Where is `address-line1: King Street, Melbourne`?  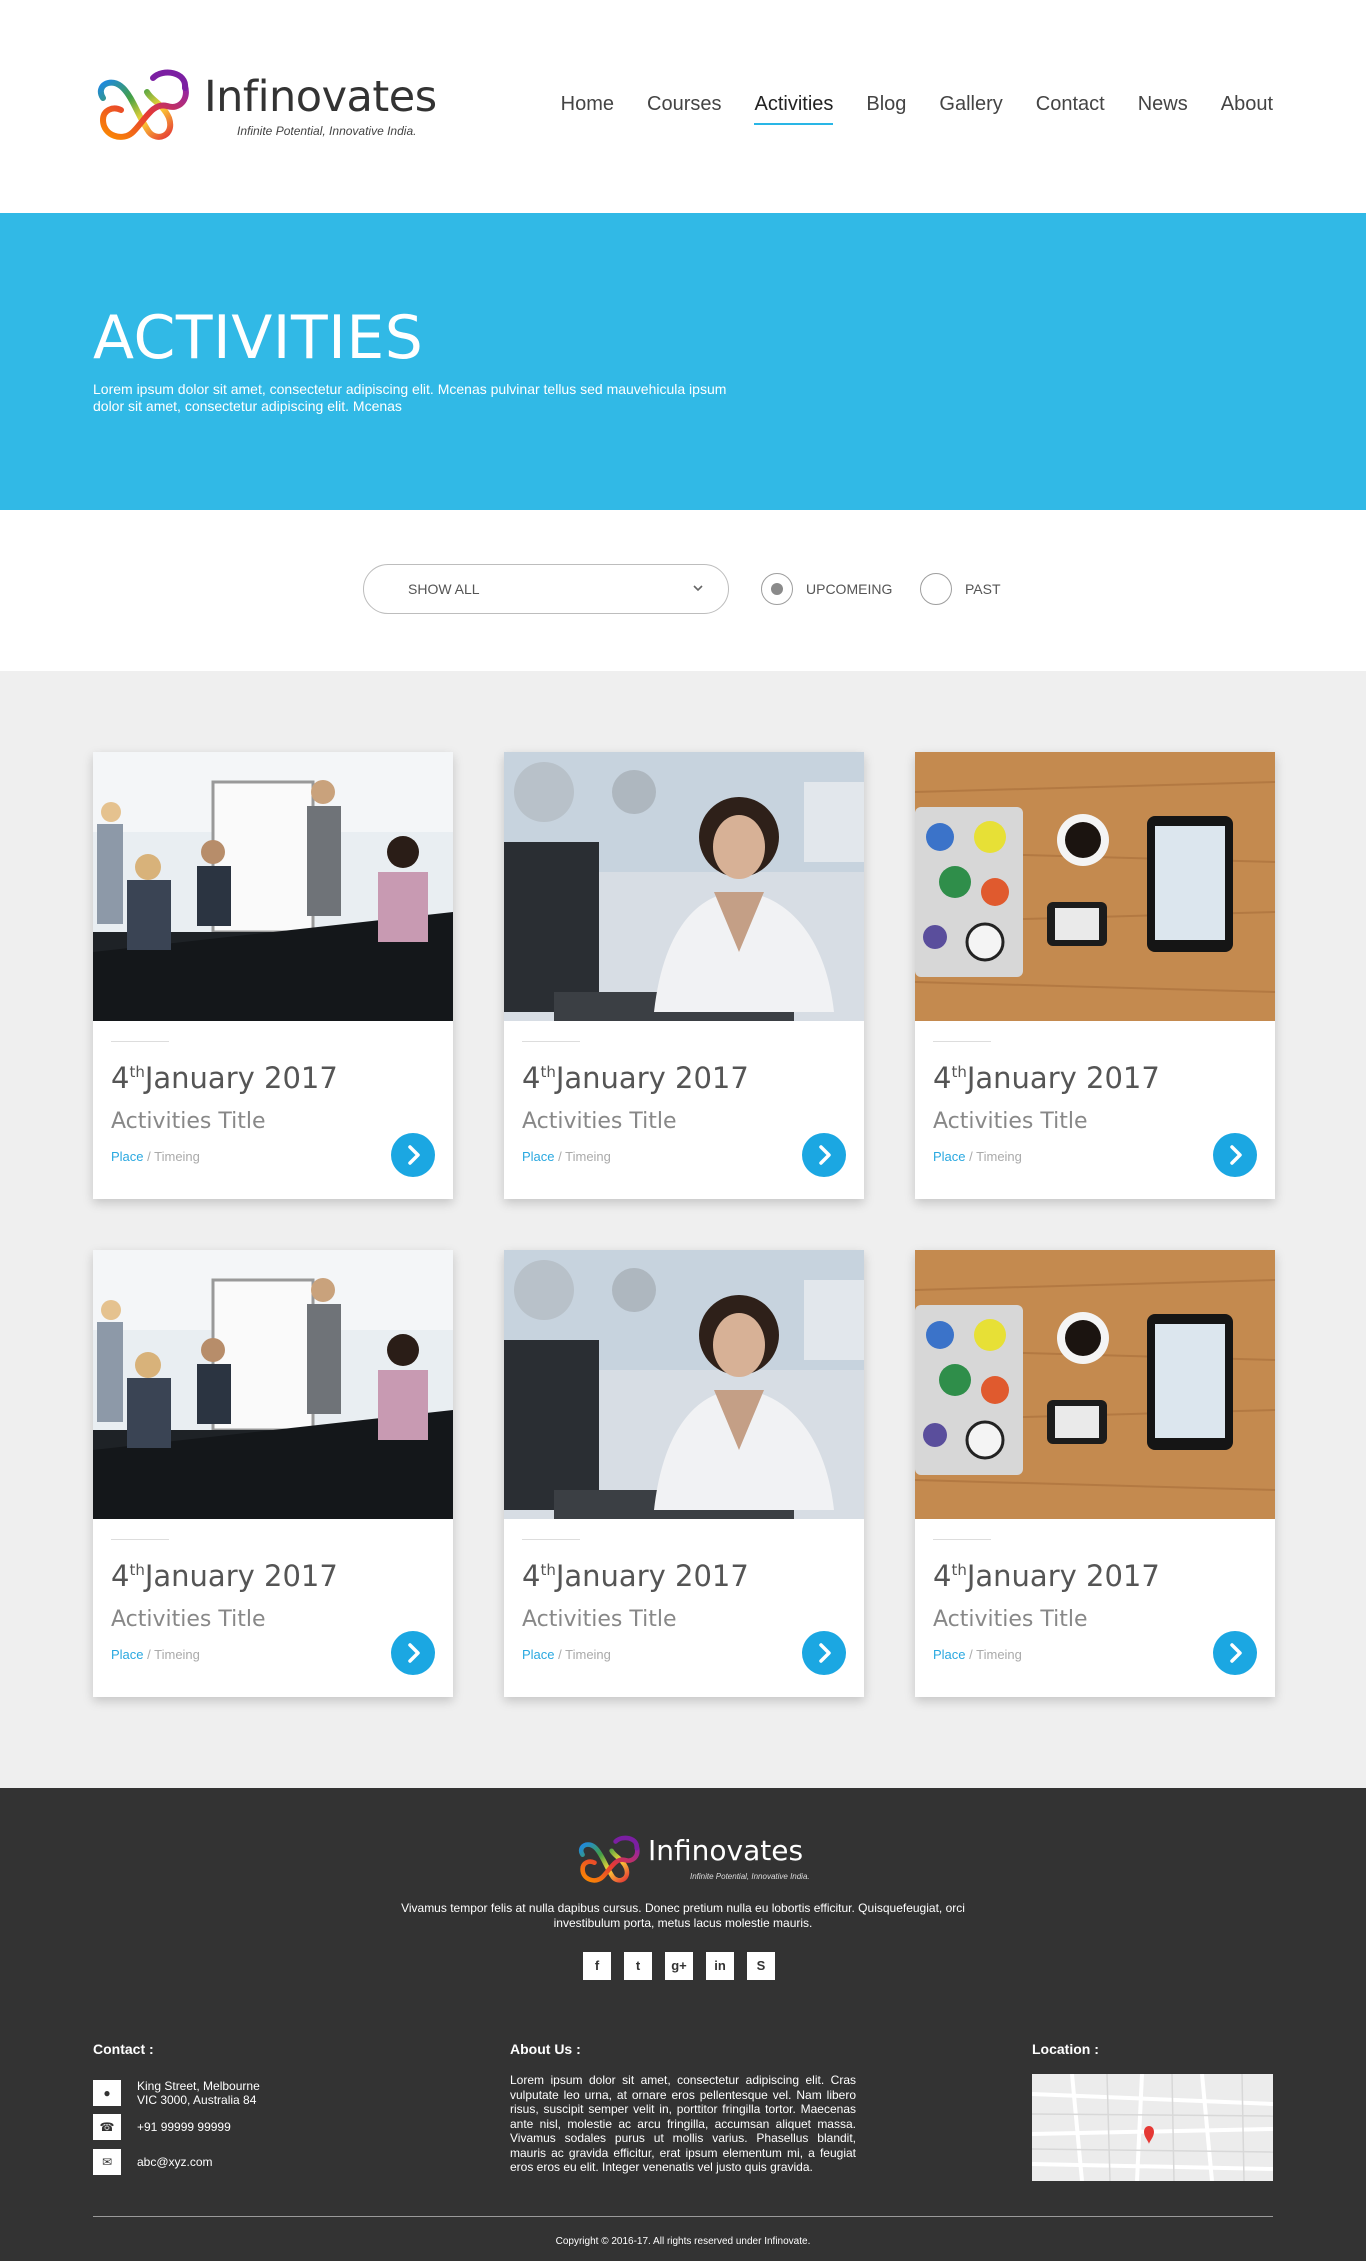 address-line1: King Street, Melbourne is located at coordinates (198, 2086).